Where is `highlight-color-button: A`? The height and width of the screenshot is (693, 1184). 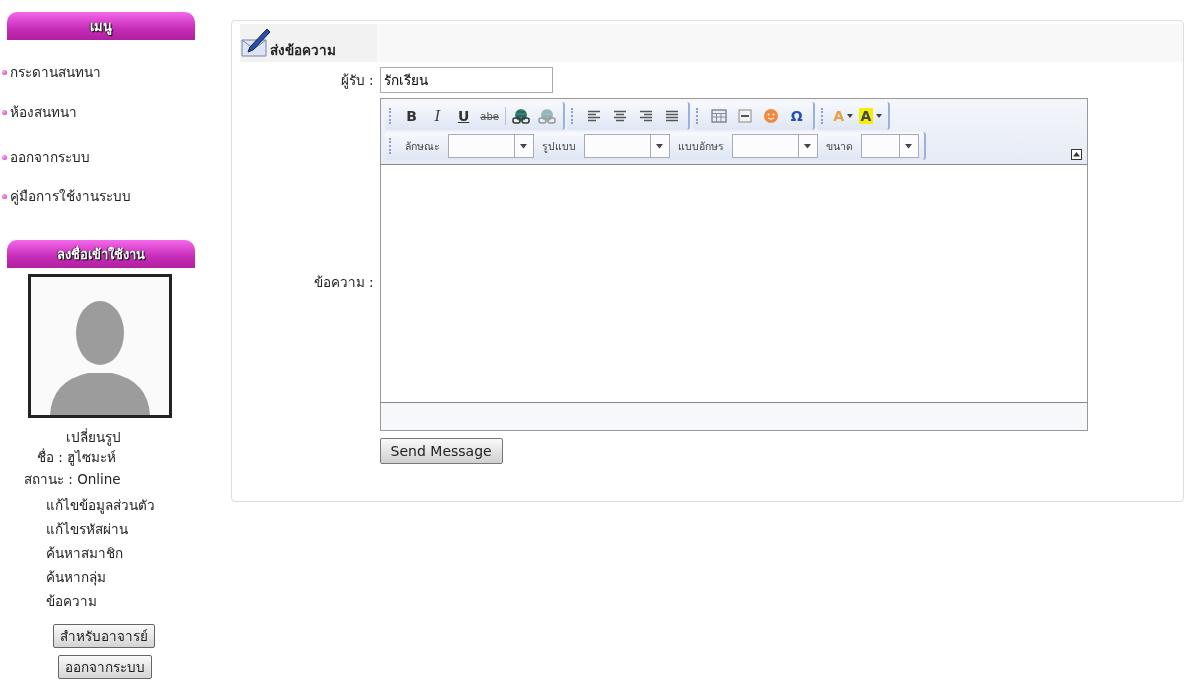 highlight-color-button: A is located at coordinates (871, 116).